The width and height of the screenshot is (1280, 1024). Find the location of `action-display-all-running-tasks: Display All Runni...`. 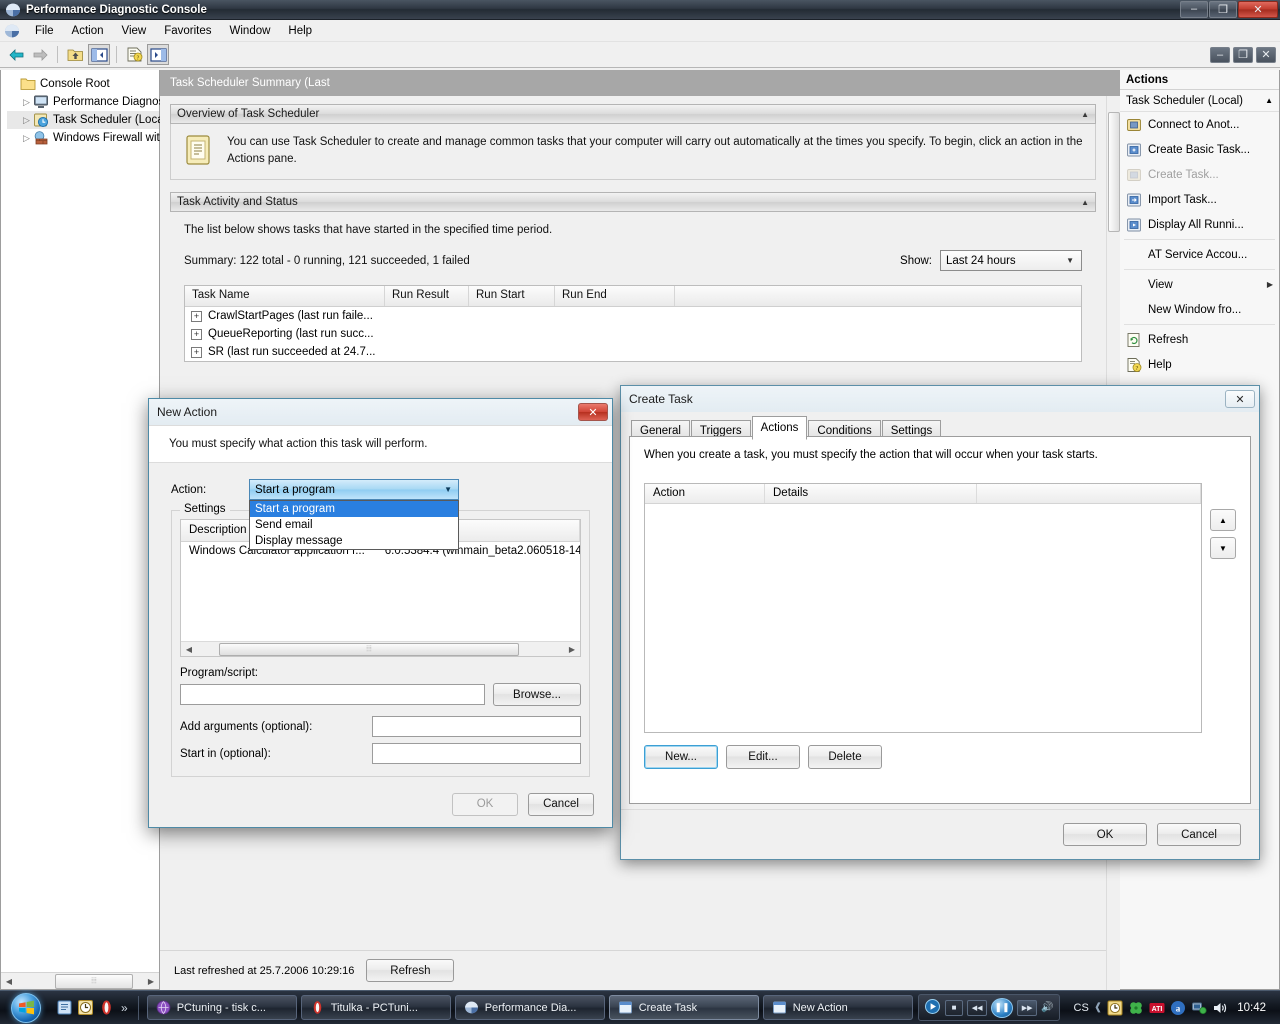

action-display-all-running-tasks: Display All Runni... is located at coordinates (1199, 224).